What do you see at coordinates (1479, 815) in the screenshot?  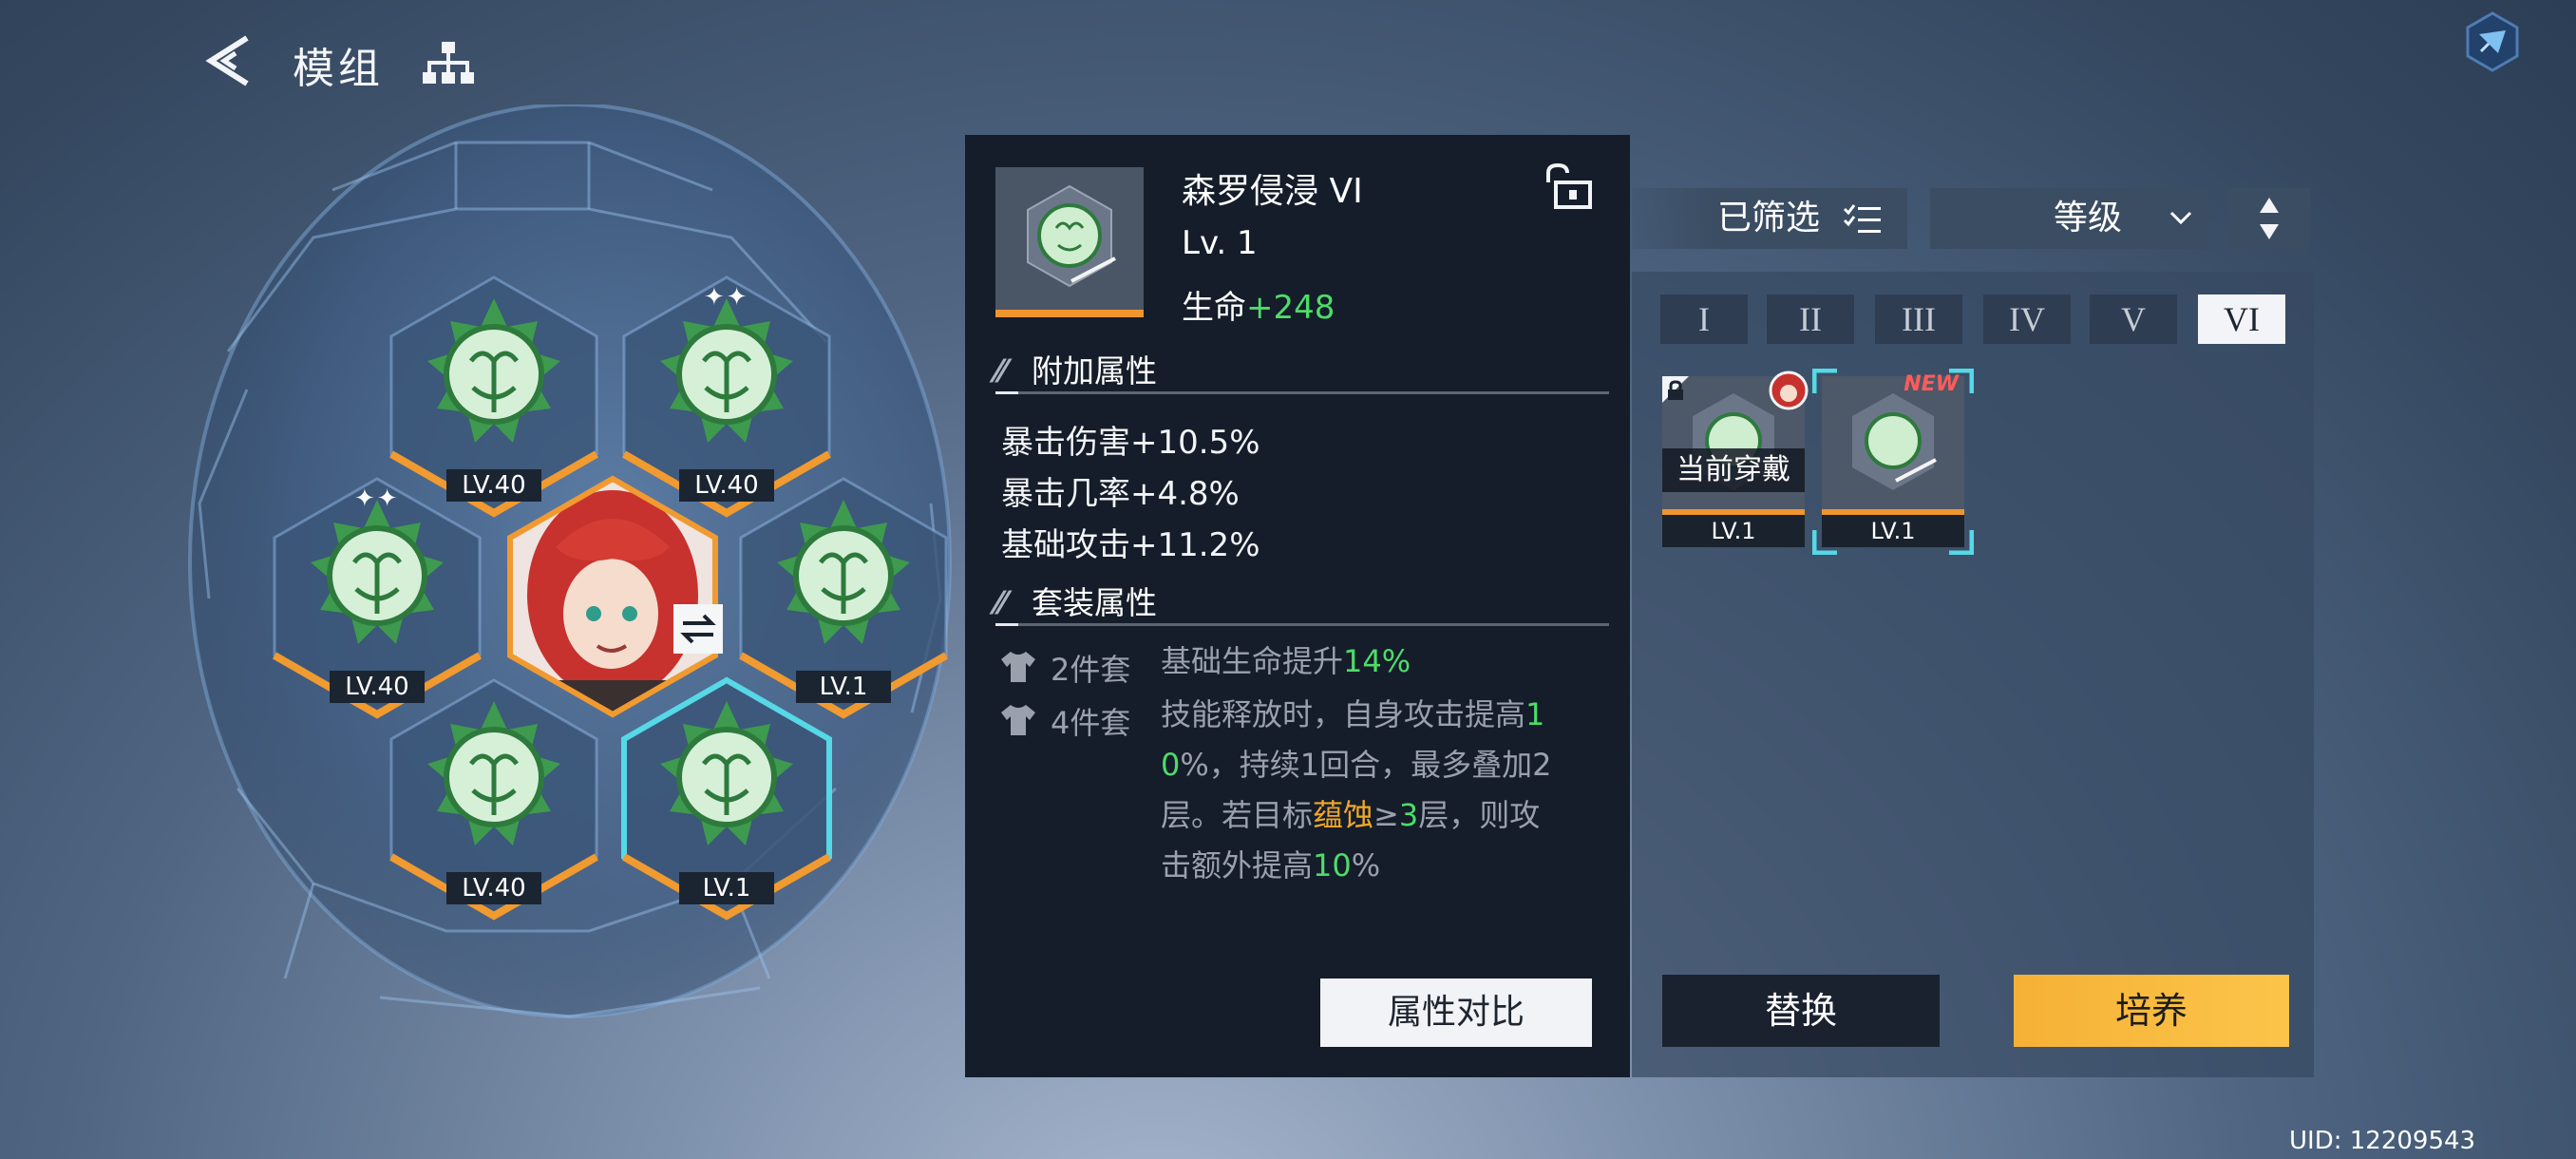 I see `set4-text: 层，则攻` at bounding box center [1479, 815].